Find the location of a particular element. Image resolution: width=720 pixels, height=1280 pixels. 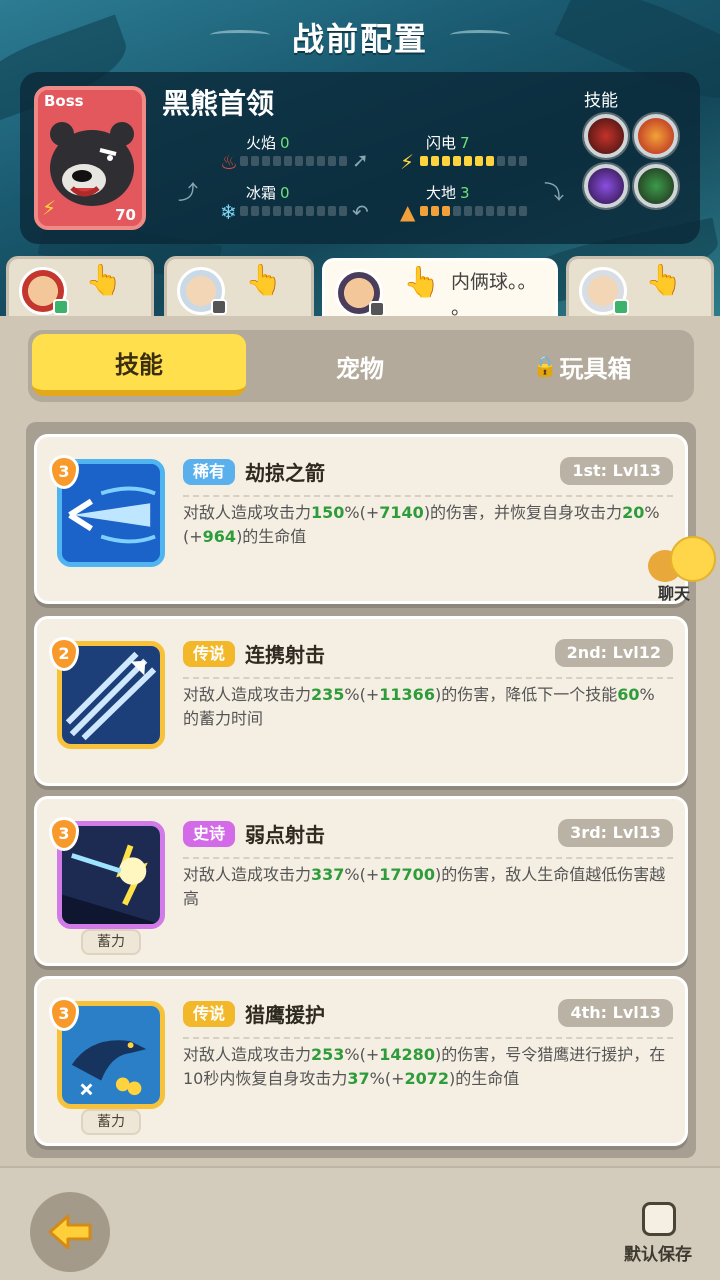

boss-skill-bite-icon is located at coordinates (606, 136).